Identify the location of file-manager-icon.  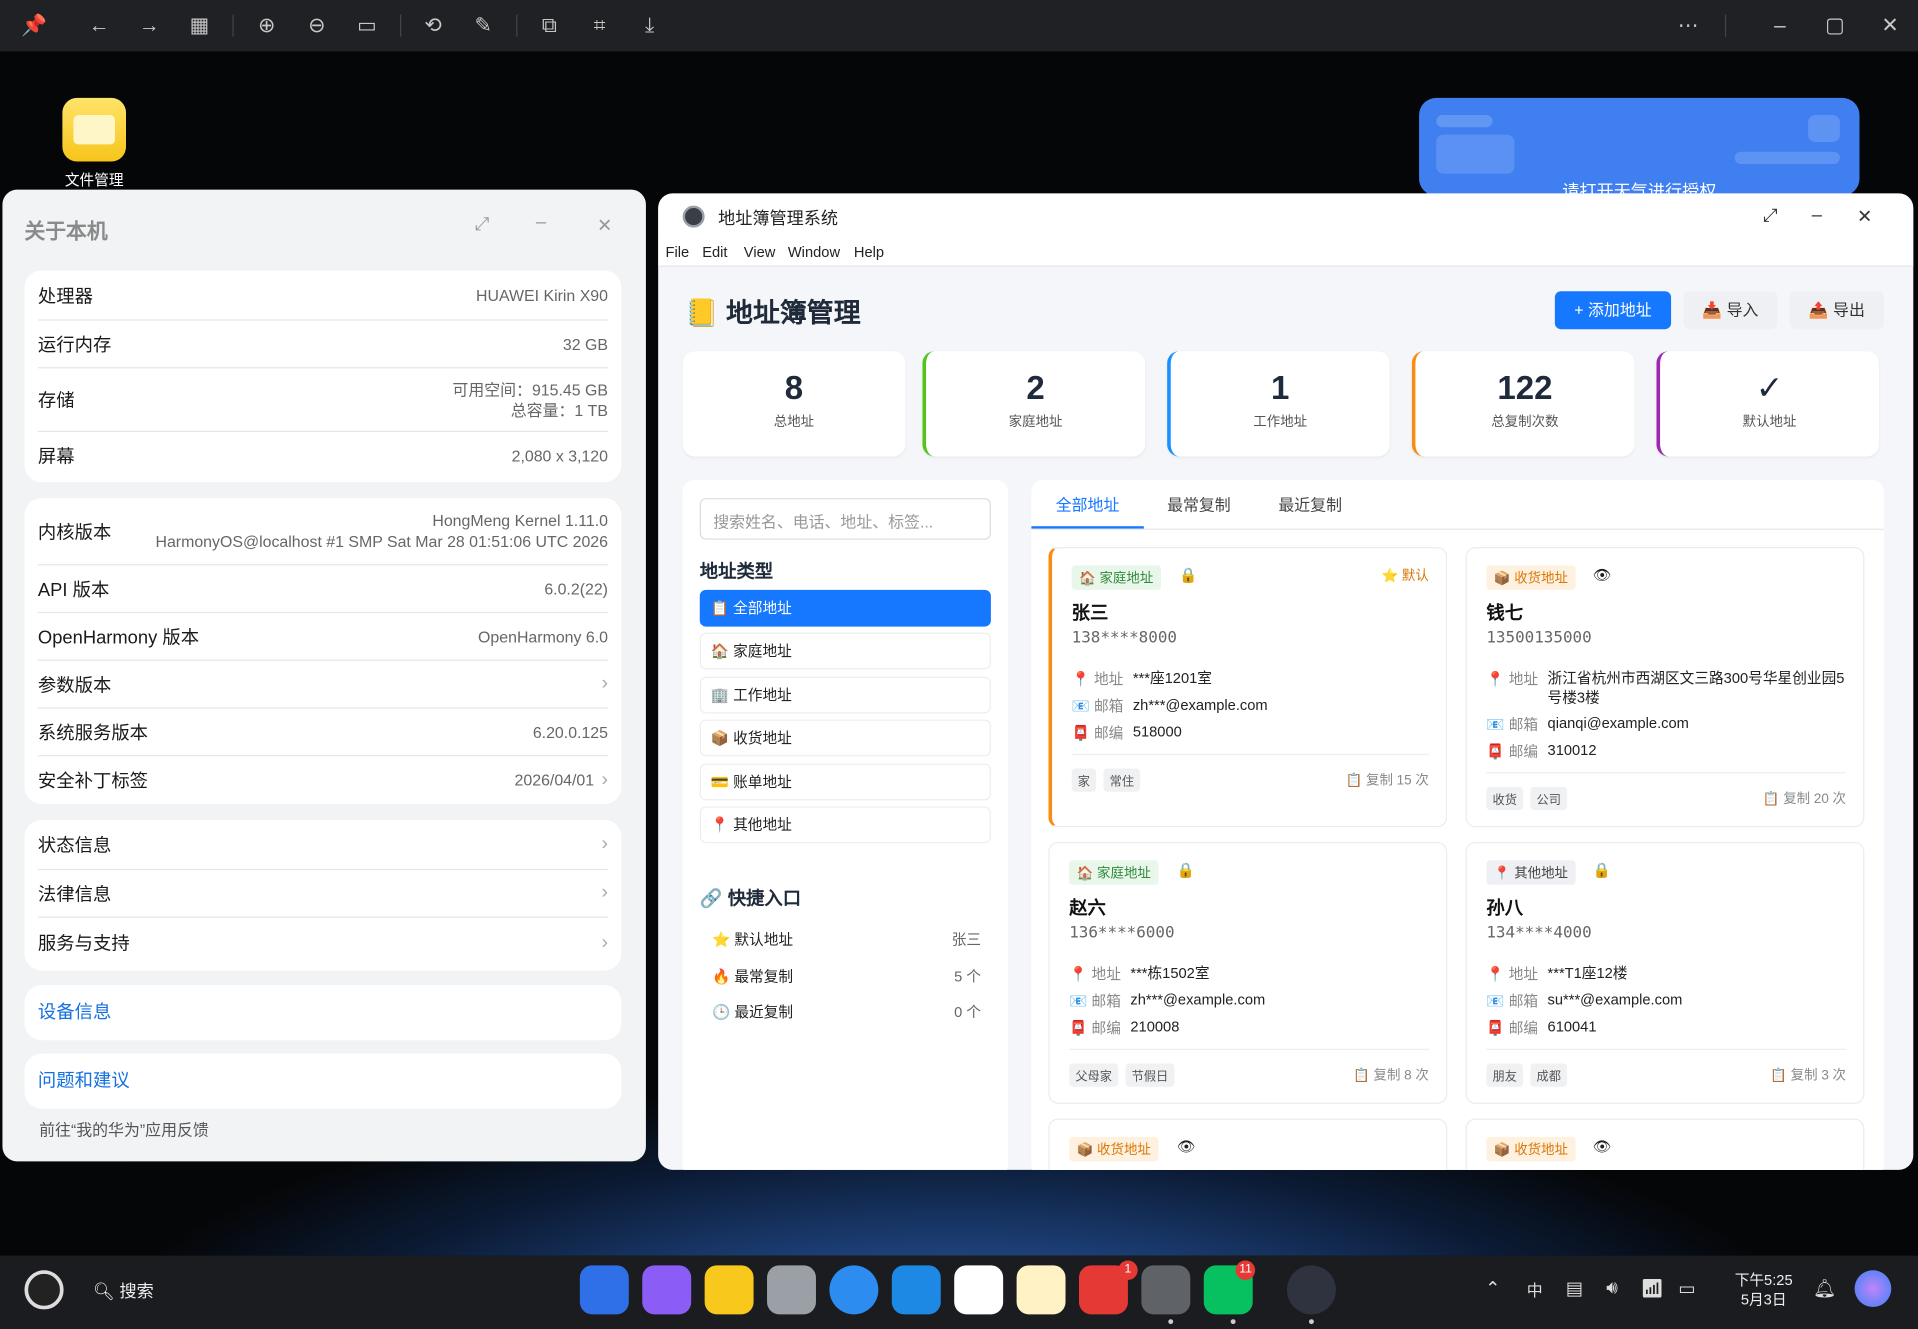
(729, 1290).